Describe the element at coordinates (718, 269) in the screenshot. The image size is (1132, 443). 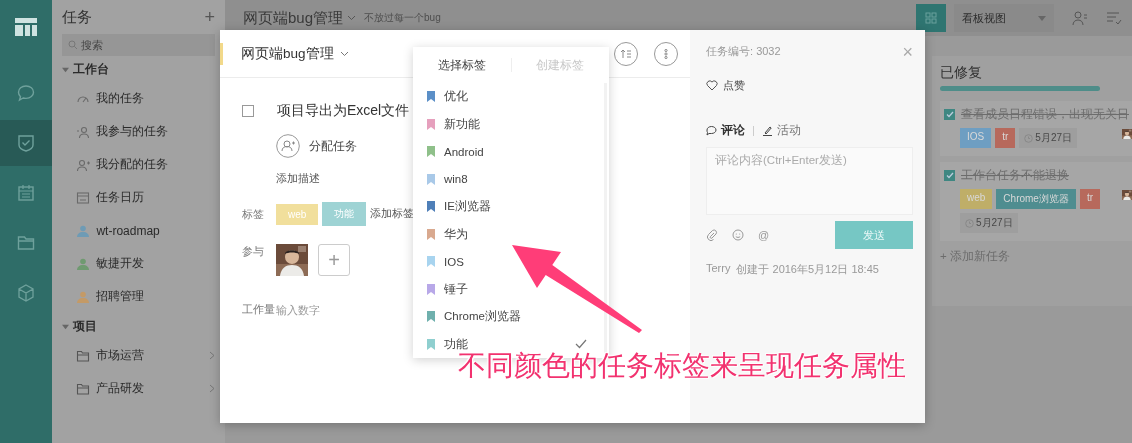
I see `author-name: Terry` at that location.